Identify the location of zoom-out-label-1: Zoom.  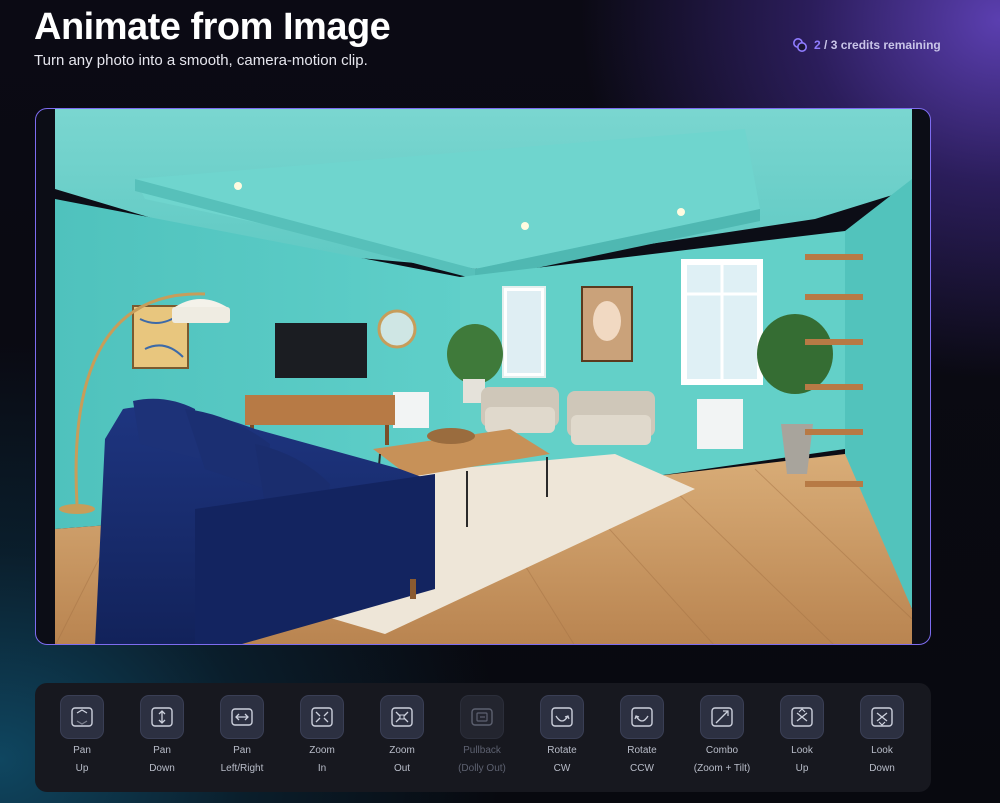
(402, 750).